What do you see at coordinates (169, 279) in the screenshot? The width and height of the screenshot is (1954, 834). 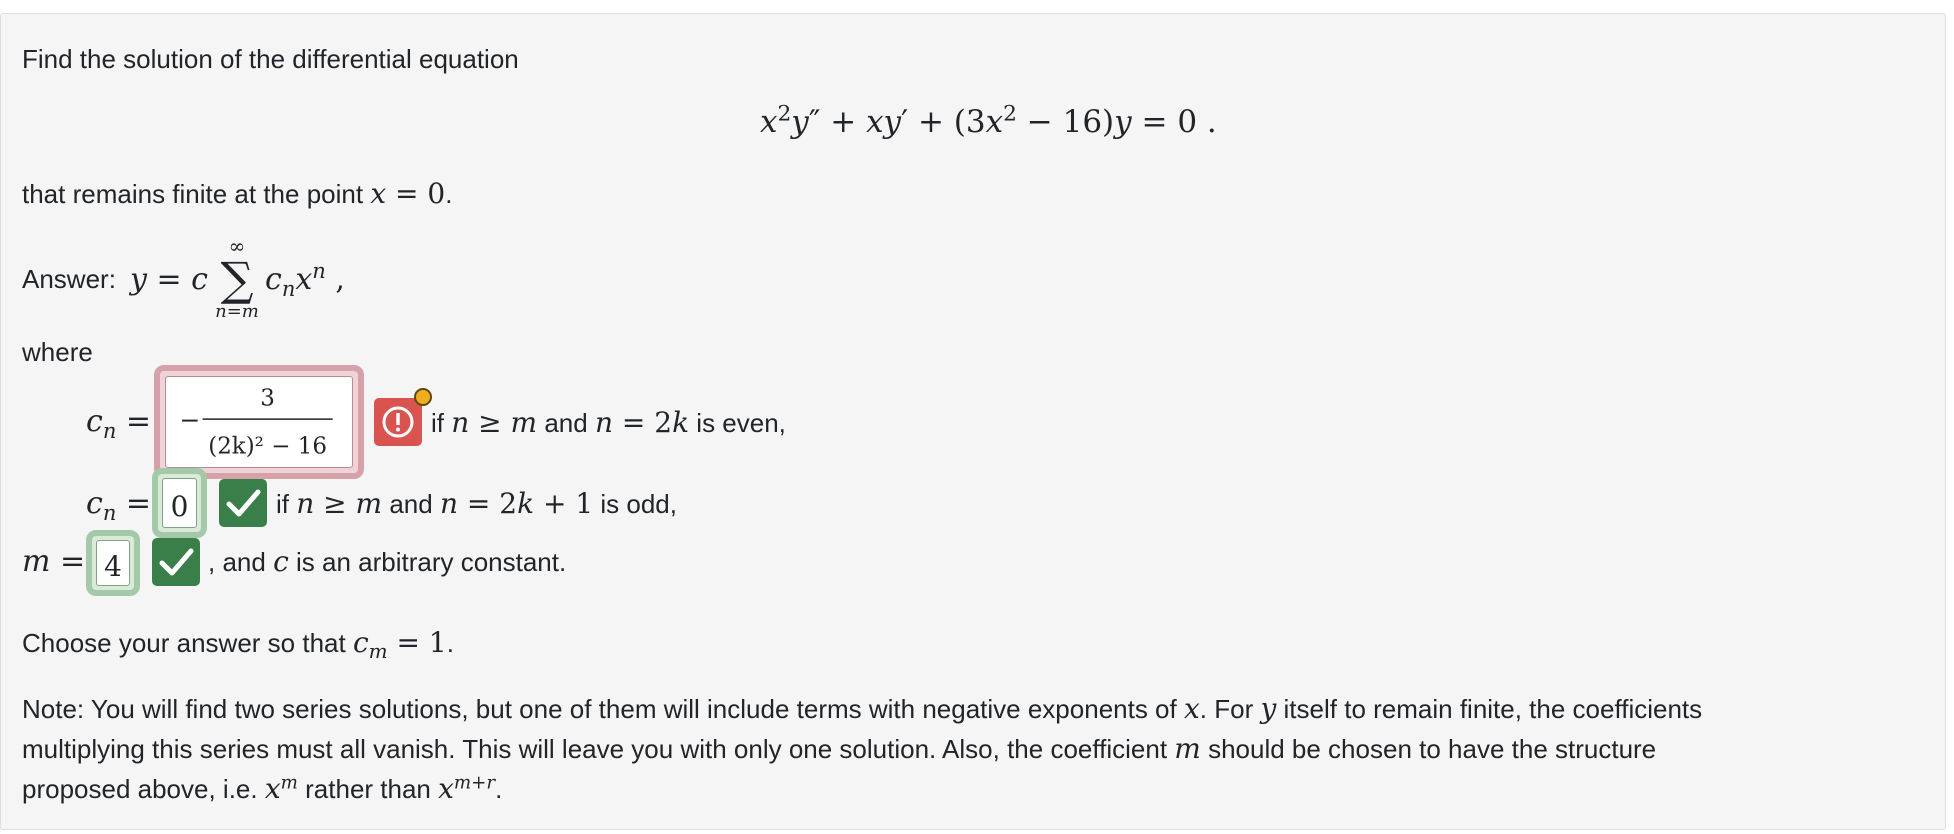 I see `answer-lhs: y = c` at bounding box center [169, 279].